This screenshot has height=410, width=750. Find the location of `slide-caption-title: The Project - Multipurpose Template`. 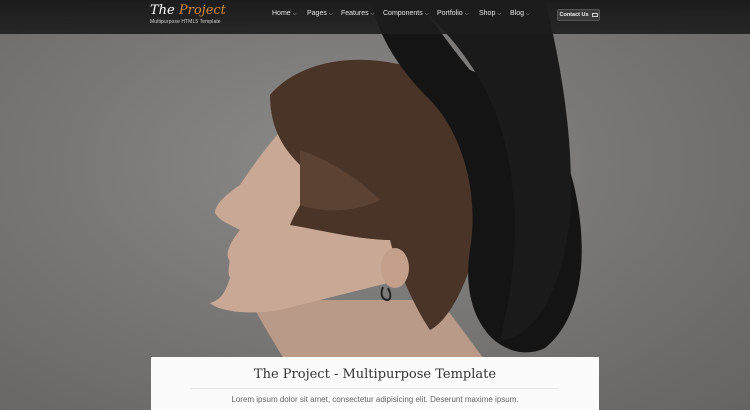

slide-caption-title: The Project - Multipurpose Template is located at coordinates (375, 374).